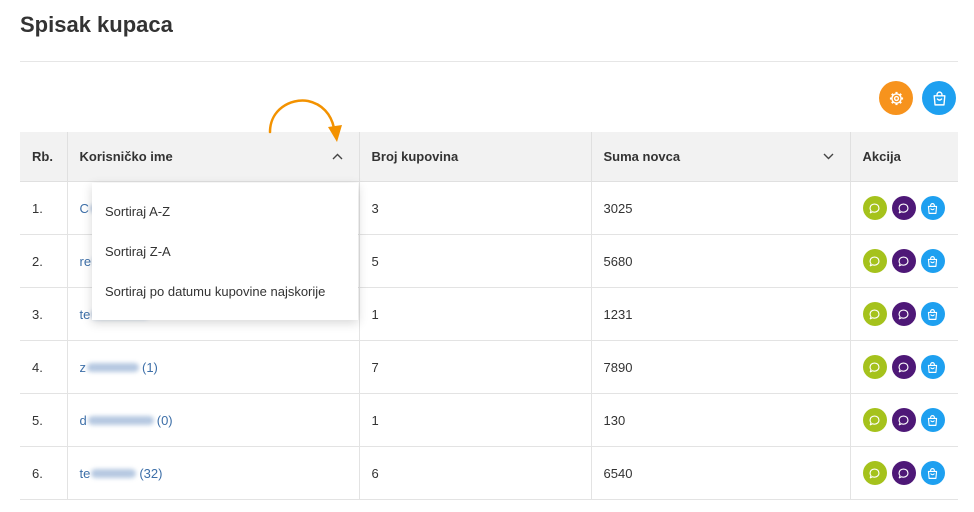  What do you see at coordinates (474, 420) in the screenshot?
I see `purchases-cell: 1` at bounding box center [474, 420].